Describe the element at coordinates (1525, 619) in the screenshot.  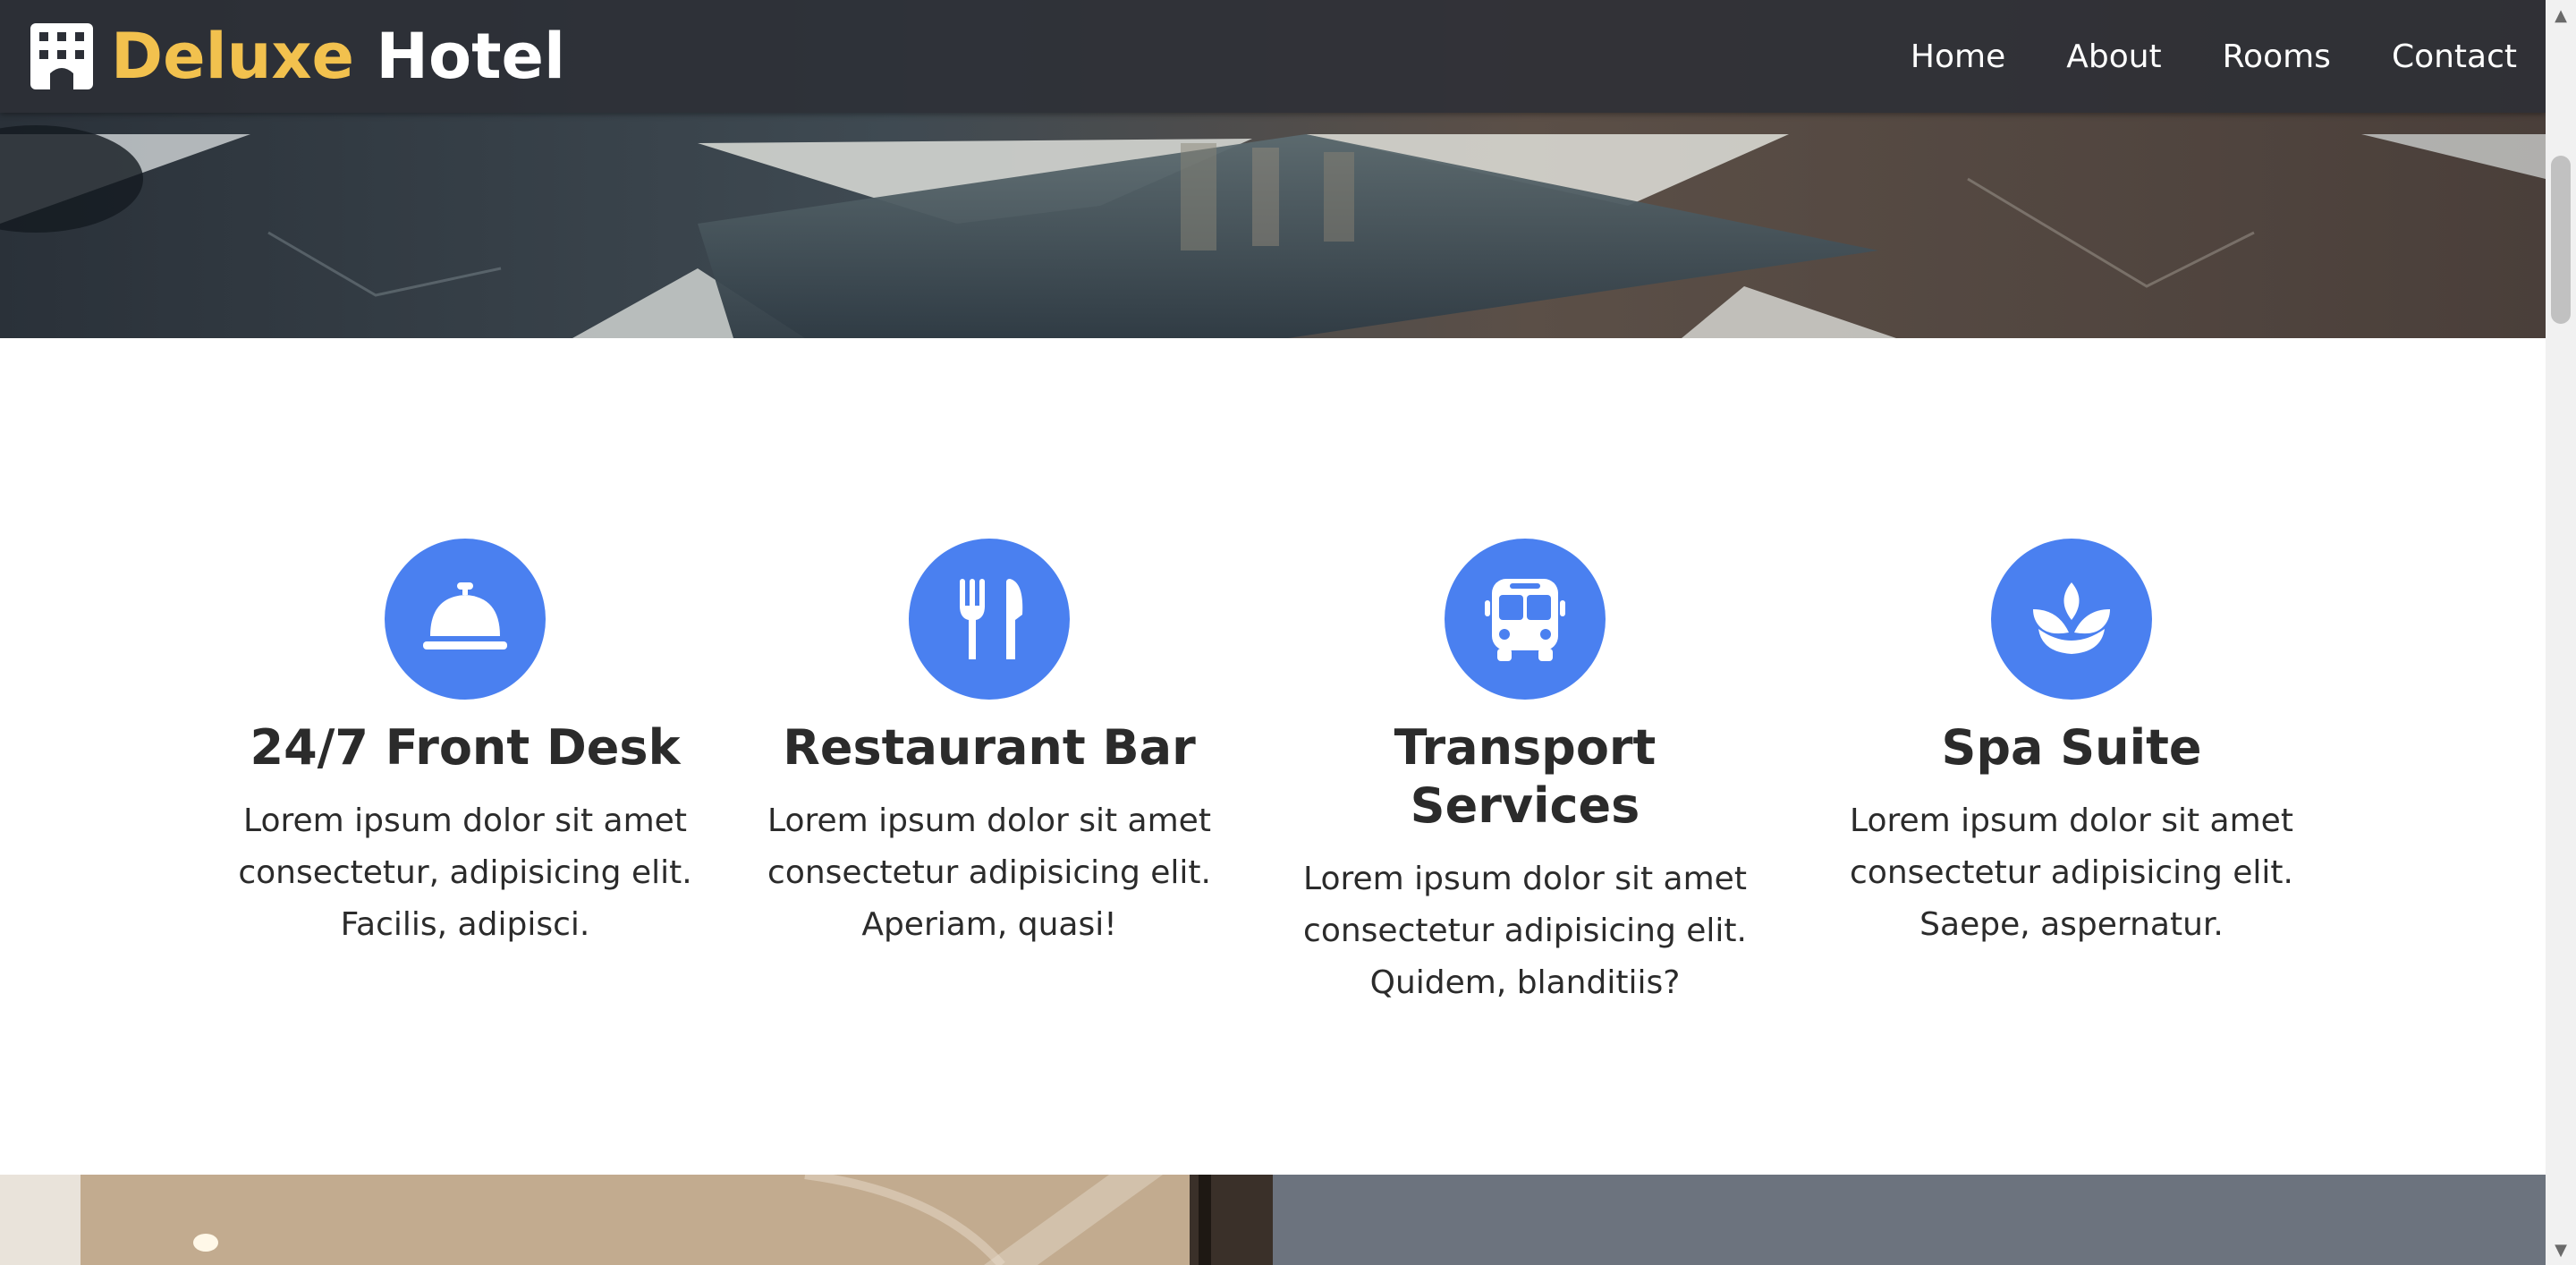
I see `bus-icon` at that location.